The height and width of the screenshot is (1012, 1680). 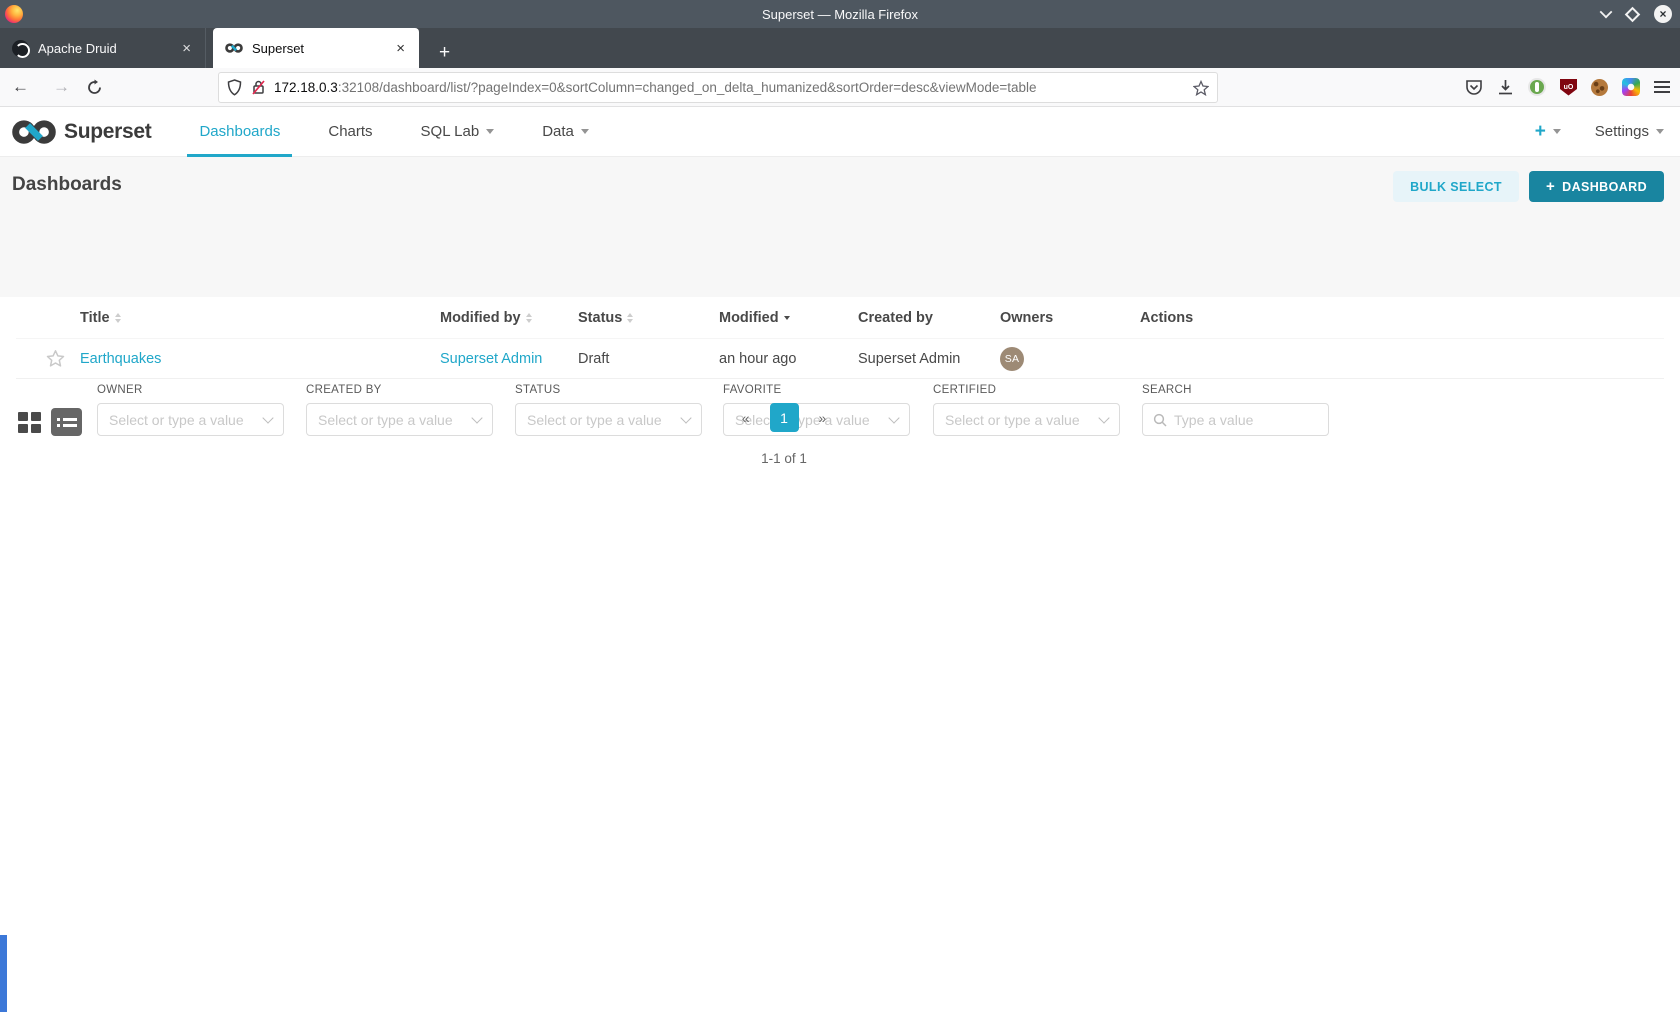 What do you see at coordinates (1537, 87) in the screenshot?
I see `extension-green-icon` at bounding box center [1537, 87].